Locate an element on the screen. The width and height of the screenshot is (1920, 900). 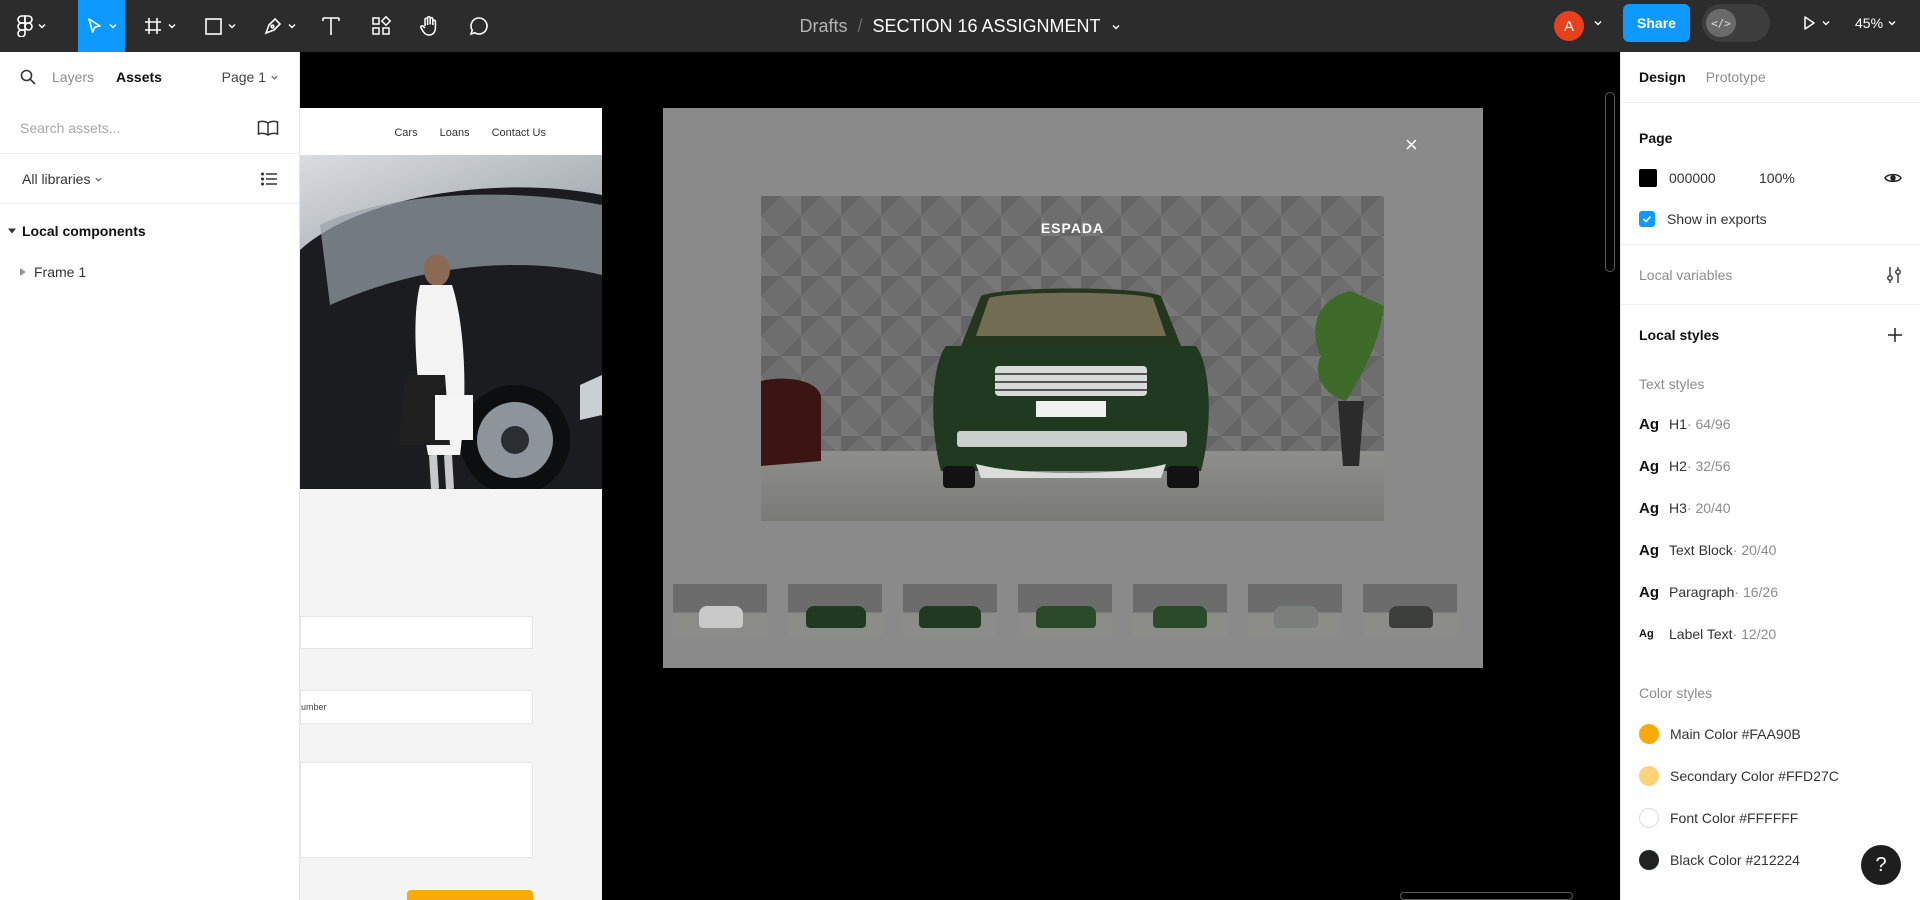
message-textarea is located at coordinates (416, 810).